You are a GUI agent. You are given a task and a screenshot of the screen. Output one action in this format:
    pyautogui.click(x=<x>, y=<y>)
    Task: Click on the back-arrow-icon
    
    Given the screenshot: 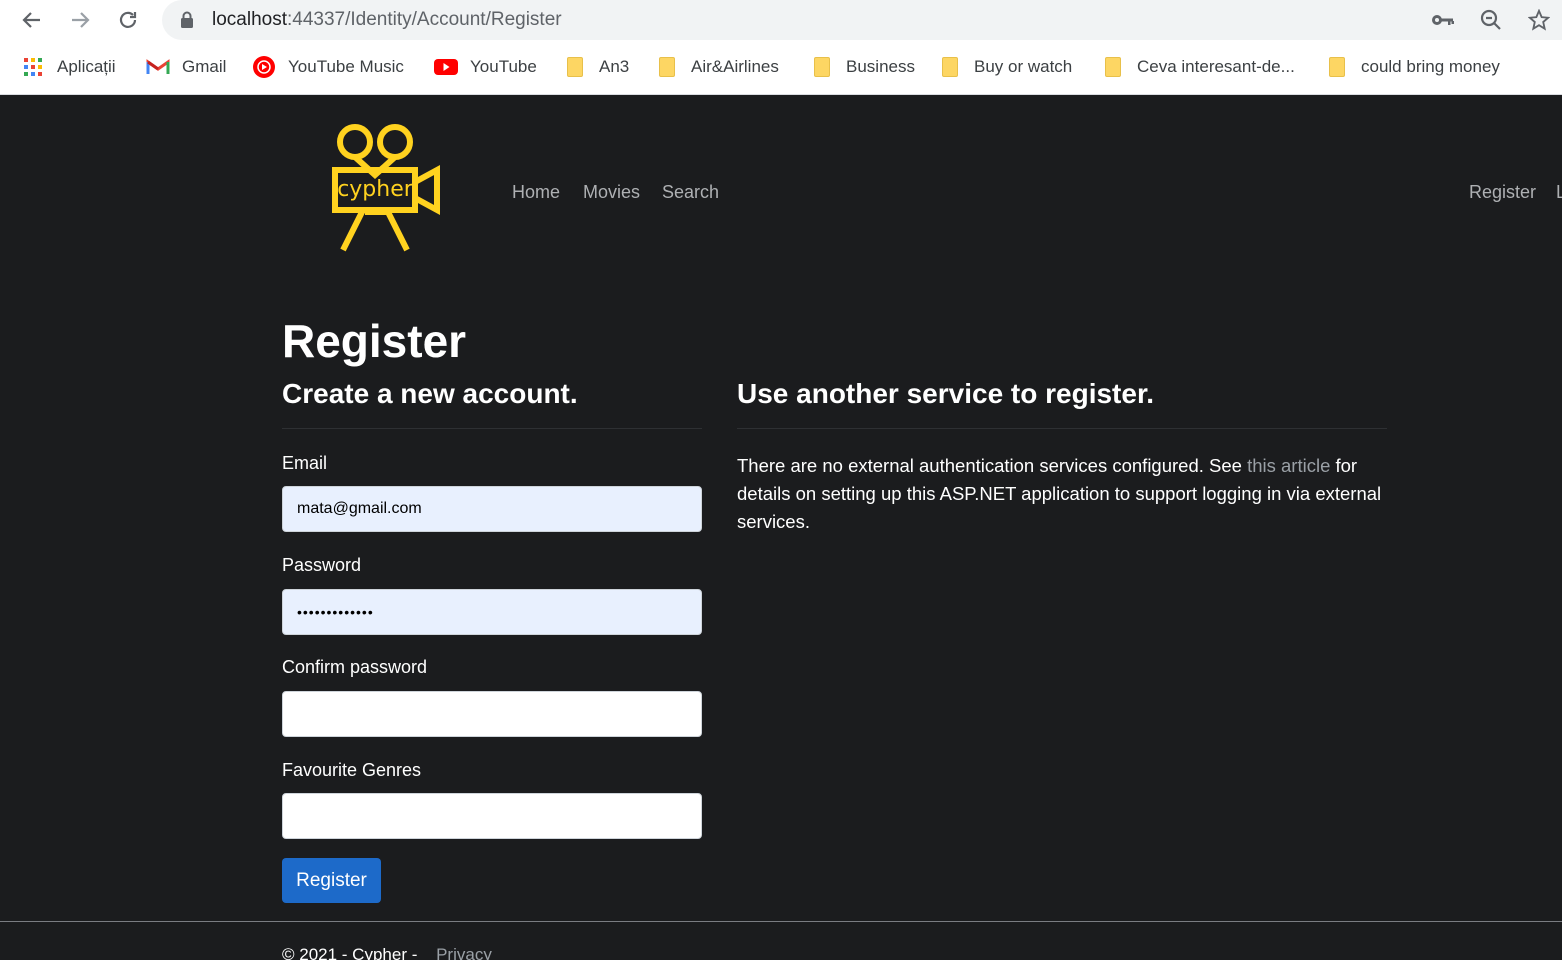 What is the action you would take?
    pyautogui.click(x=32, y=20)
    